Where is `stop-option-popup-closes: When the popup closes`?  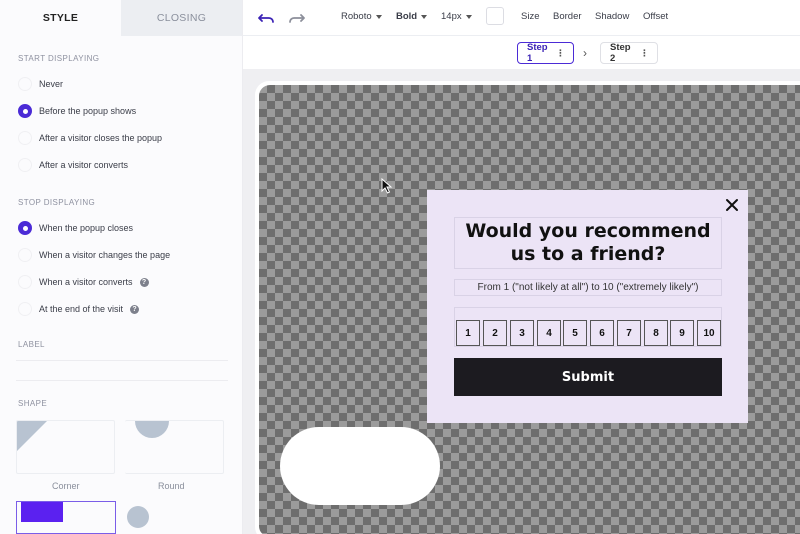 stop-option-popup-closes: When the popup closes is located at coordinates (75, 228).